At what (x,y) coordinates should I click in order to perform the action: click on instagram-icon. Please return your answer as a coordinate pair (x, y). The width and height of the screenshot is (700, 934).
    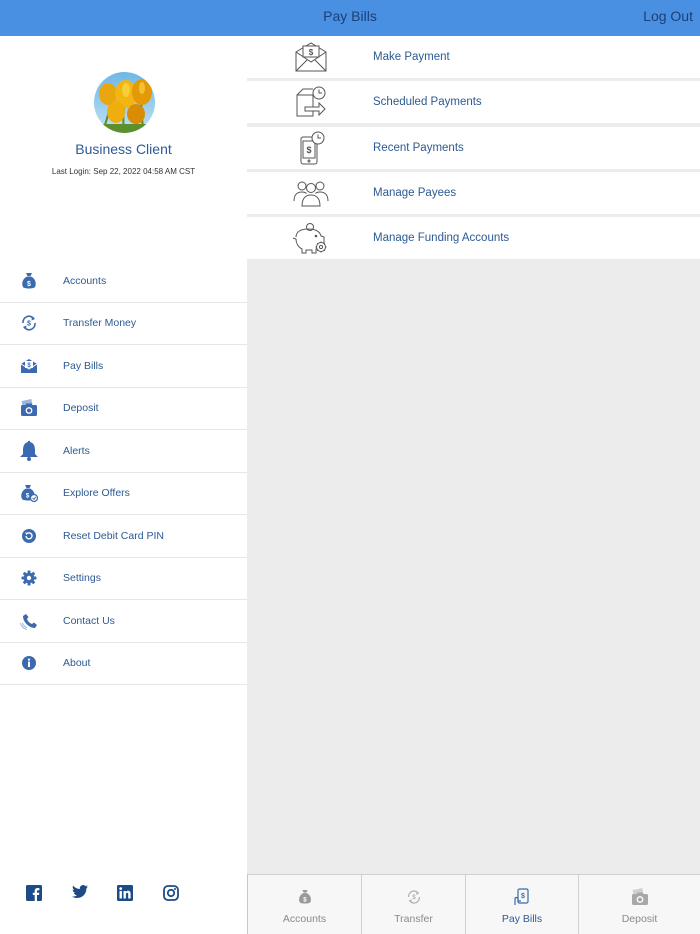
    Looking at the image, I should click on (171, 893).